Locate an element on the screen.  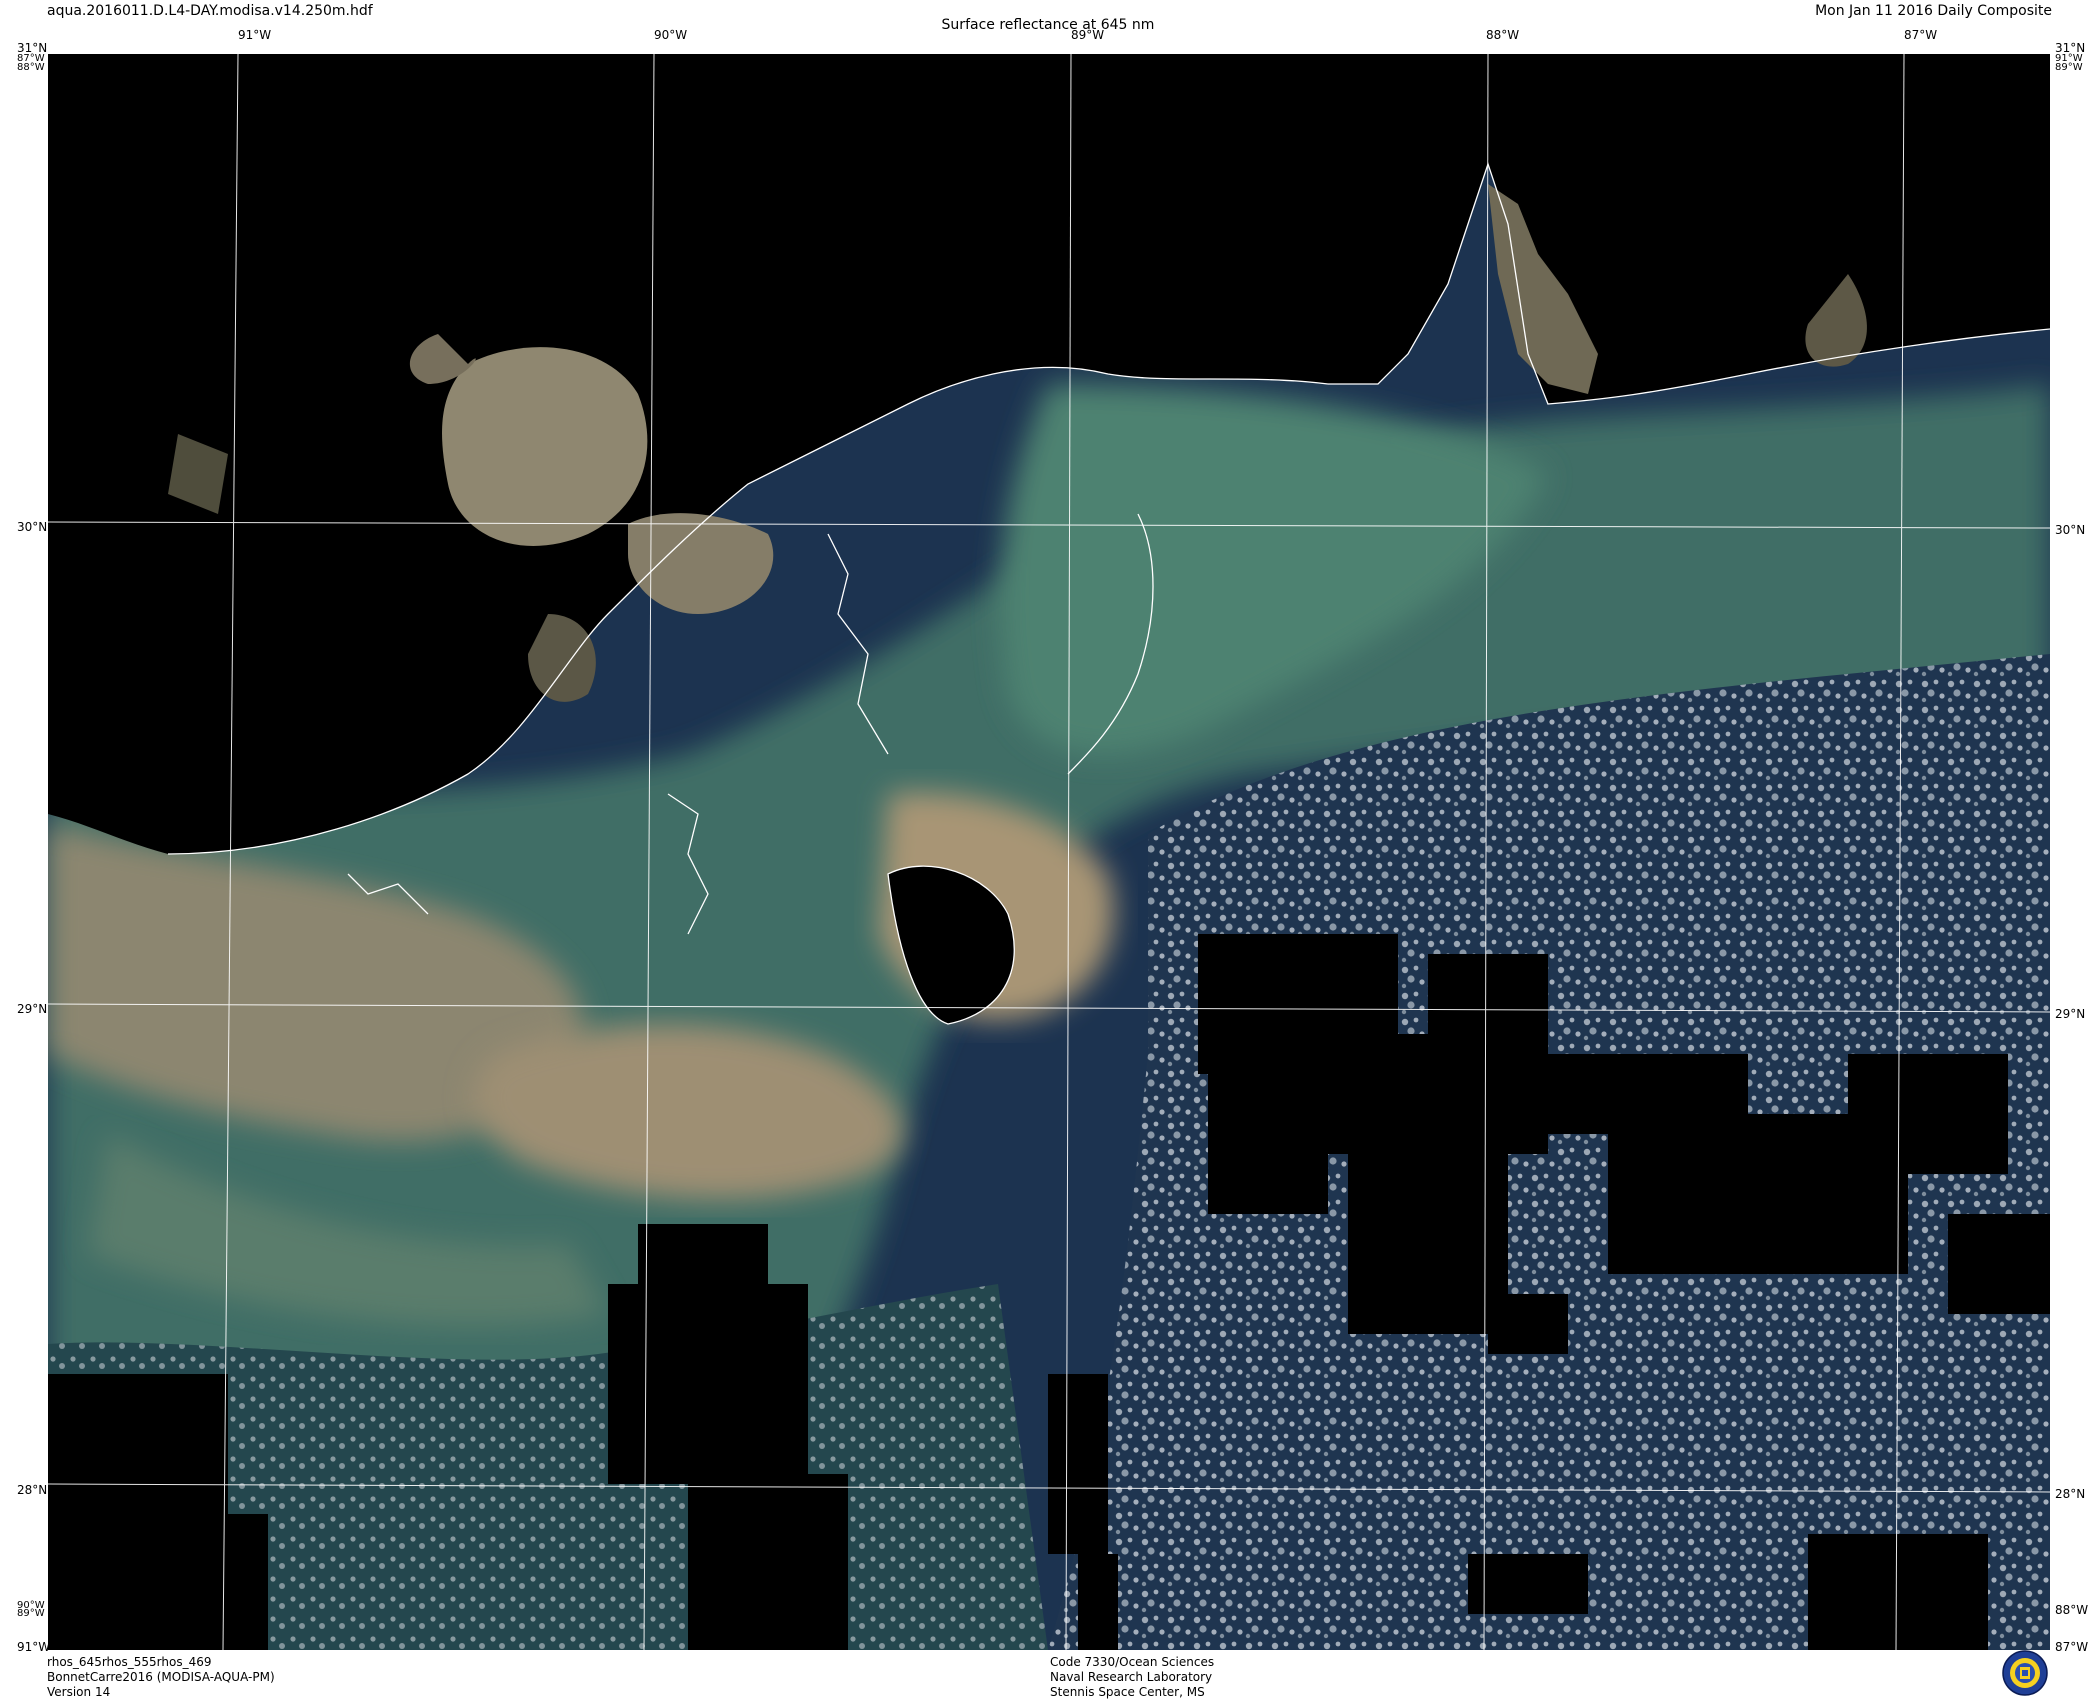
credit-lab: Naval Research Laboratory is located at coordinates (1131, 1677).